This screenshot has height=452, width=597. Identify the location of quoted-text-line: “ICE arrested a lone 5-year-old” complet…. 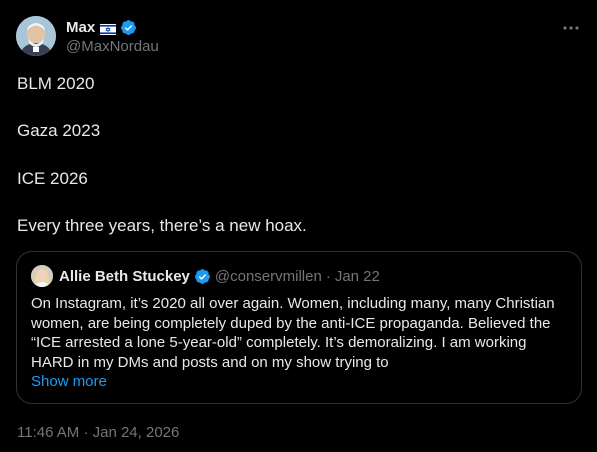
(279, 342).